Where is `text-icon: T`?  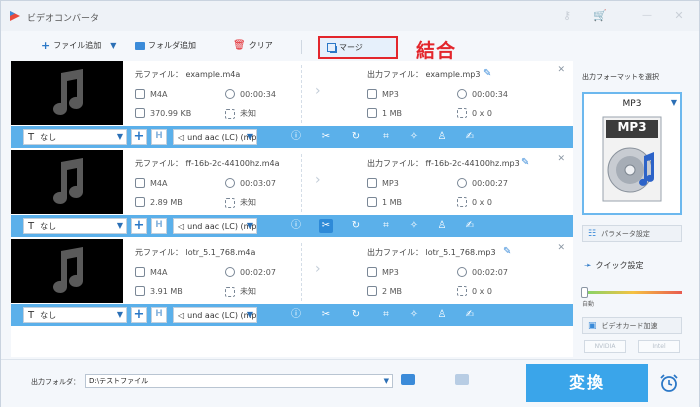
text-icon: T is located at coordinates (31, 315).